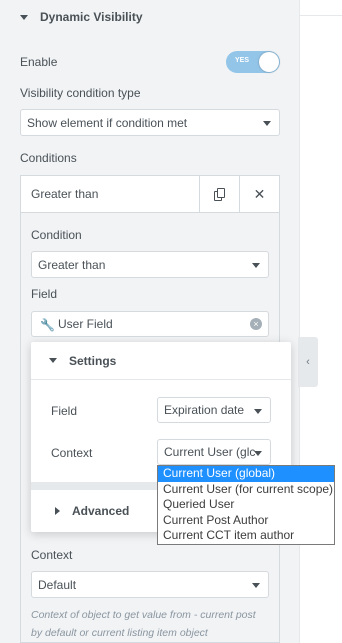  What do you see at coordinates (44, 294) in the screenshot?
I see `field-label: Field` at bounding box center [44, 294].